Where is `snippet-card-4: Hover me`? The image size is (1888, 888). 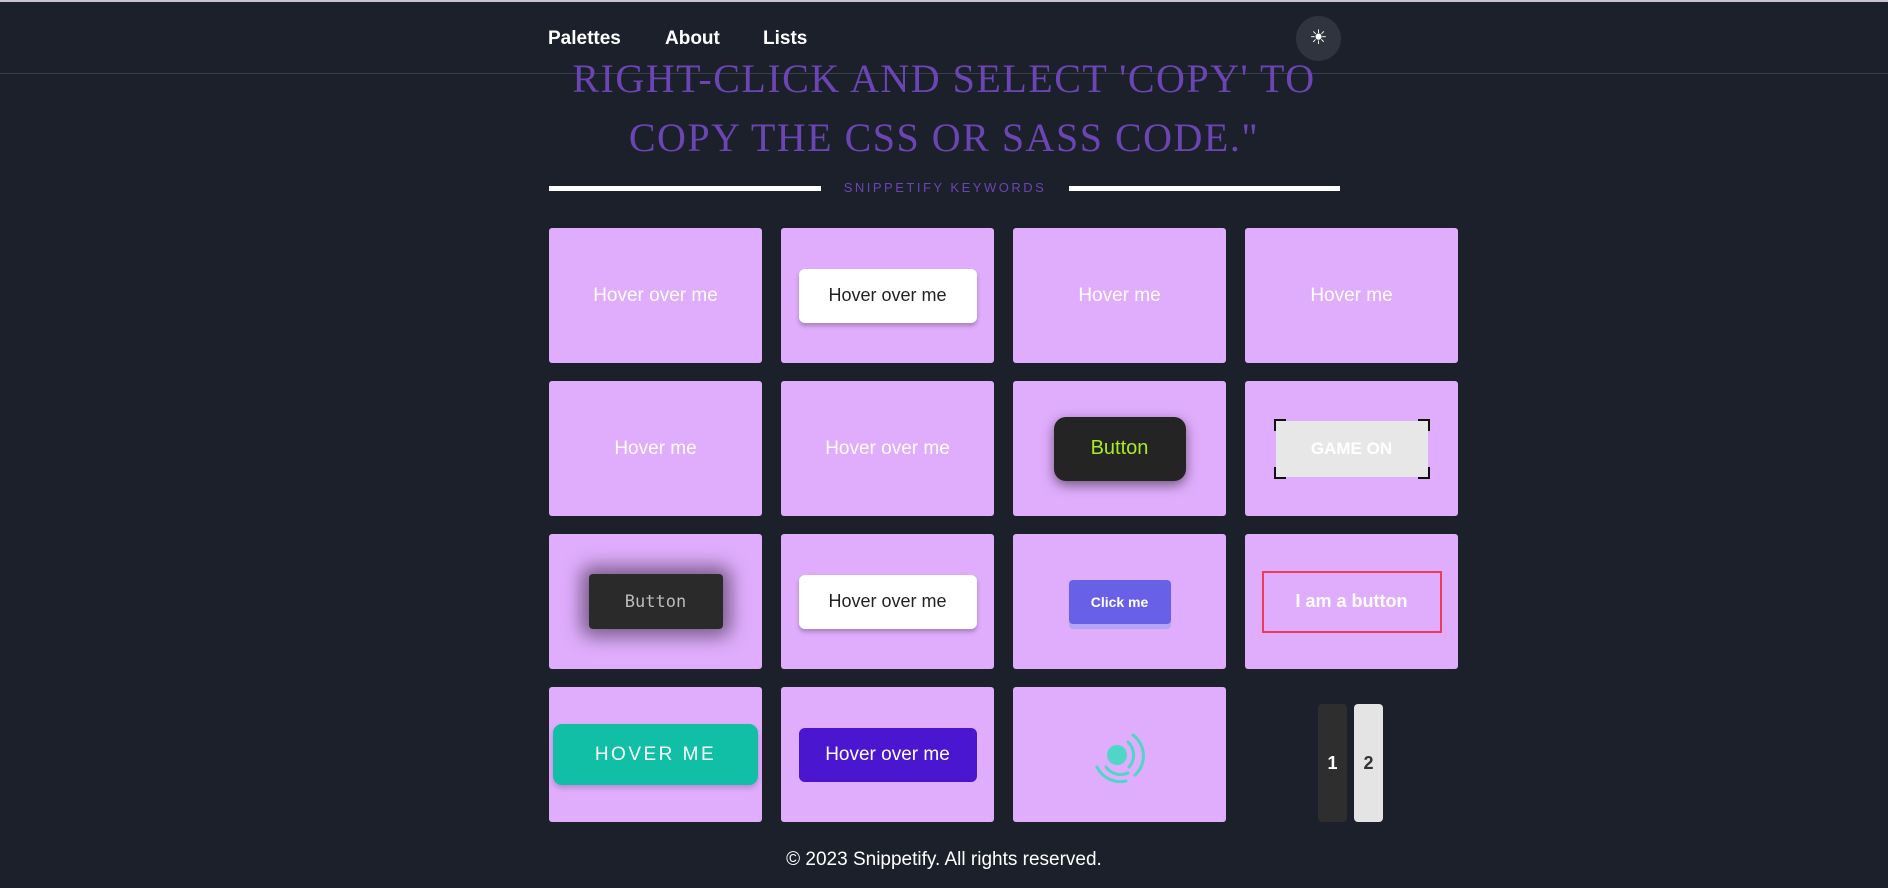
snippet-card-4: Hover me is located at coordinates (1351, 295).